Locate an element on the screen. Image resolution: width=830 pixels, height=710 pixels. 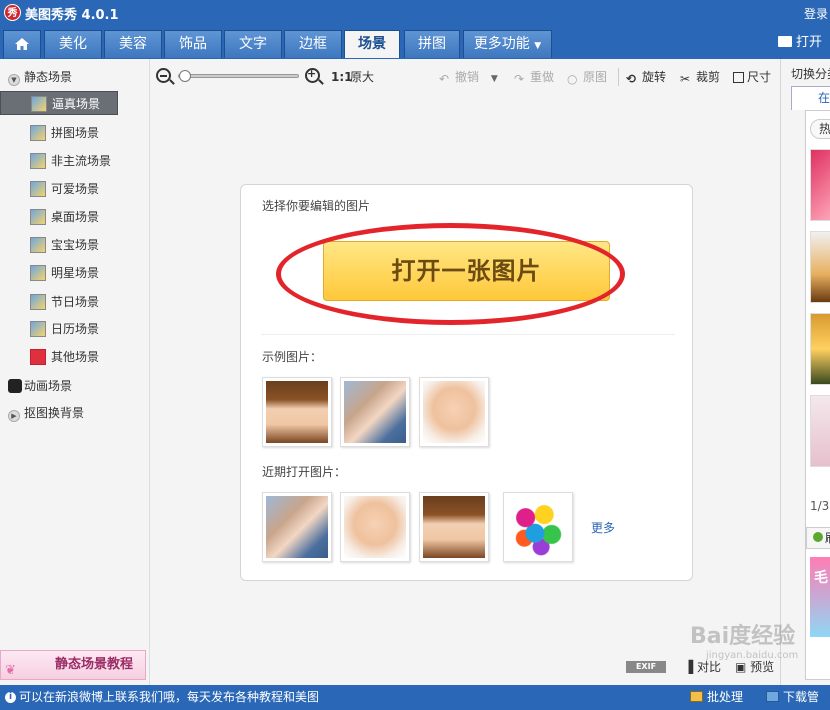
tab-scene: 场景 is located at coordinates (372, 44).